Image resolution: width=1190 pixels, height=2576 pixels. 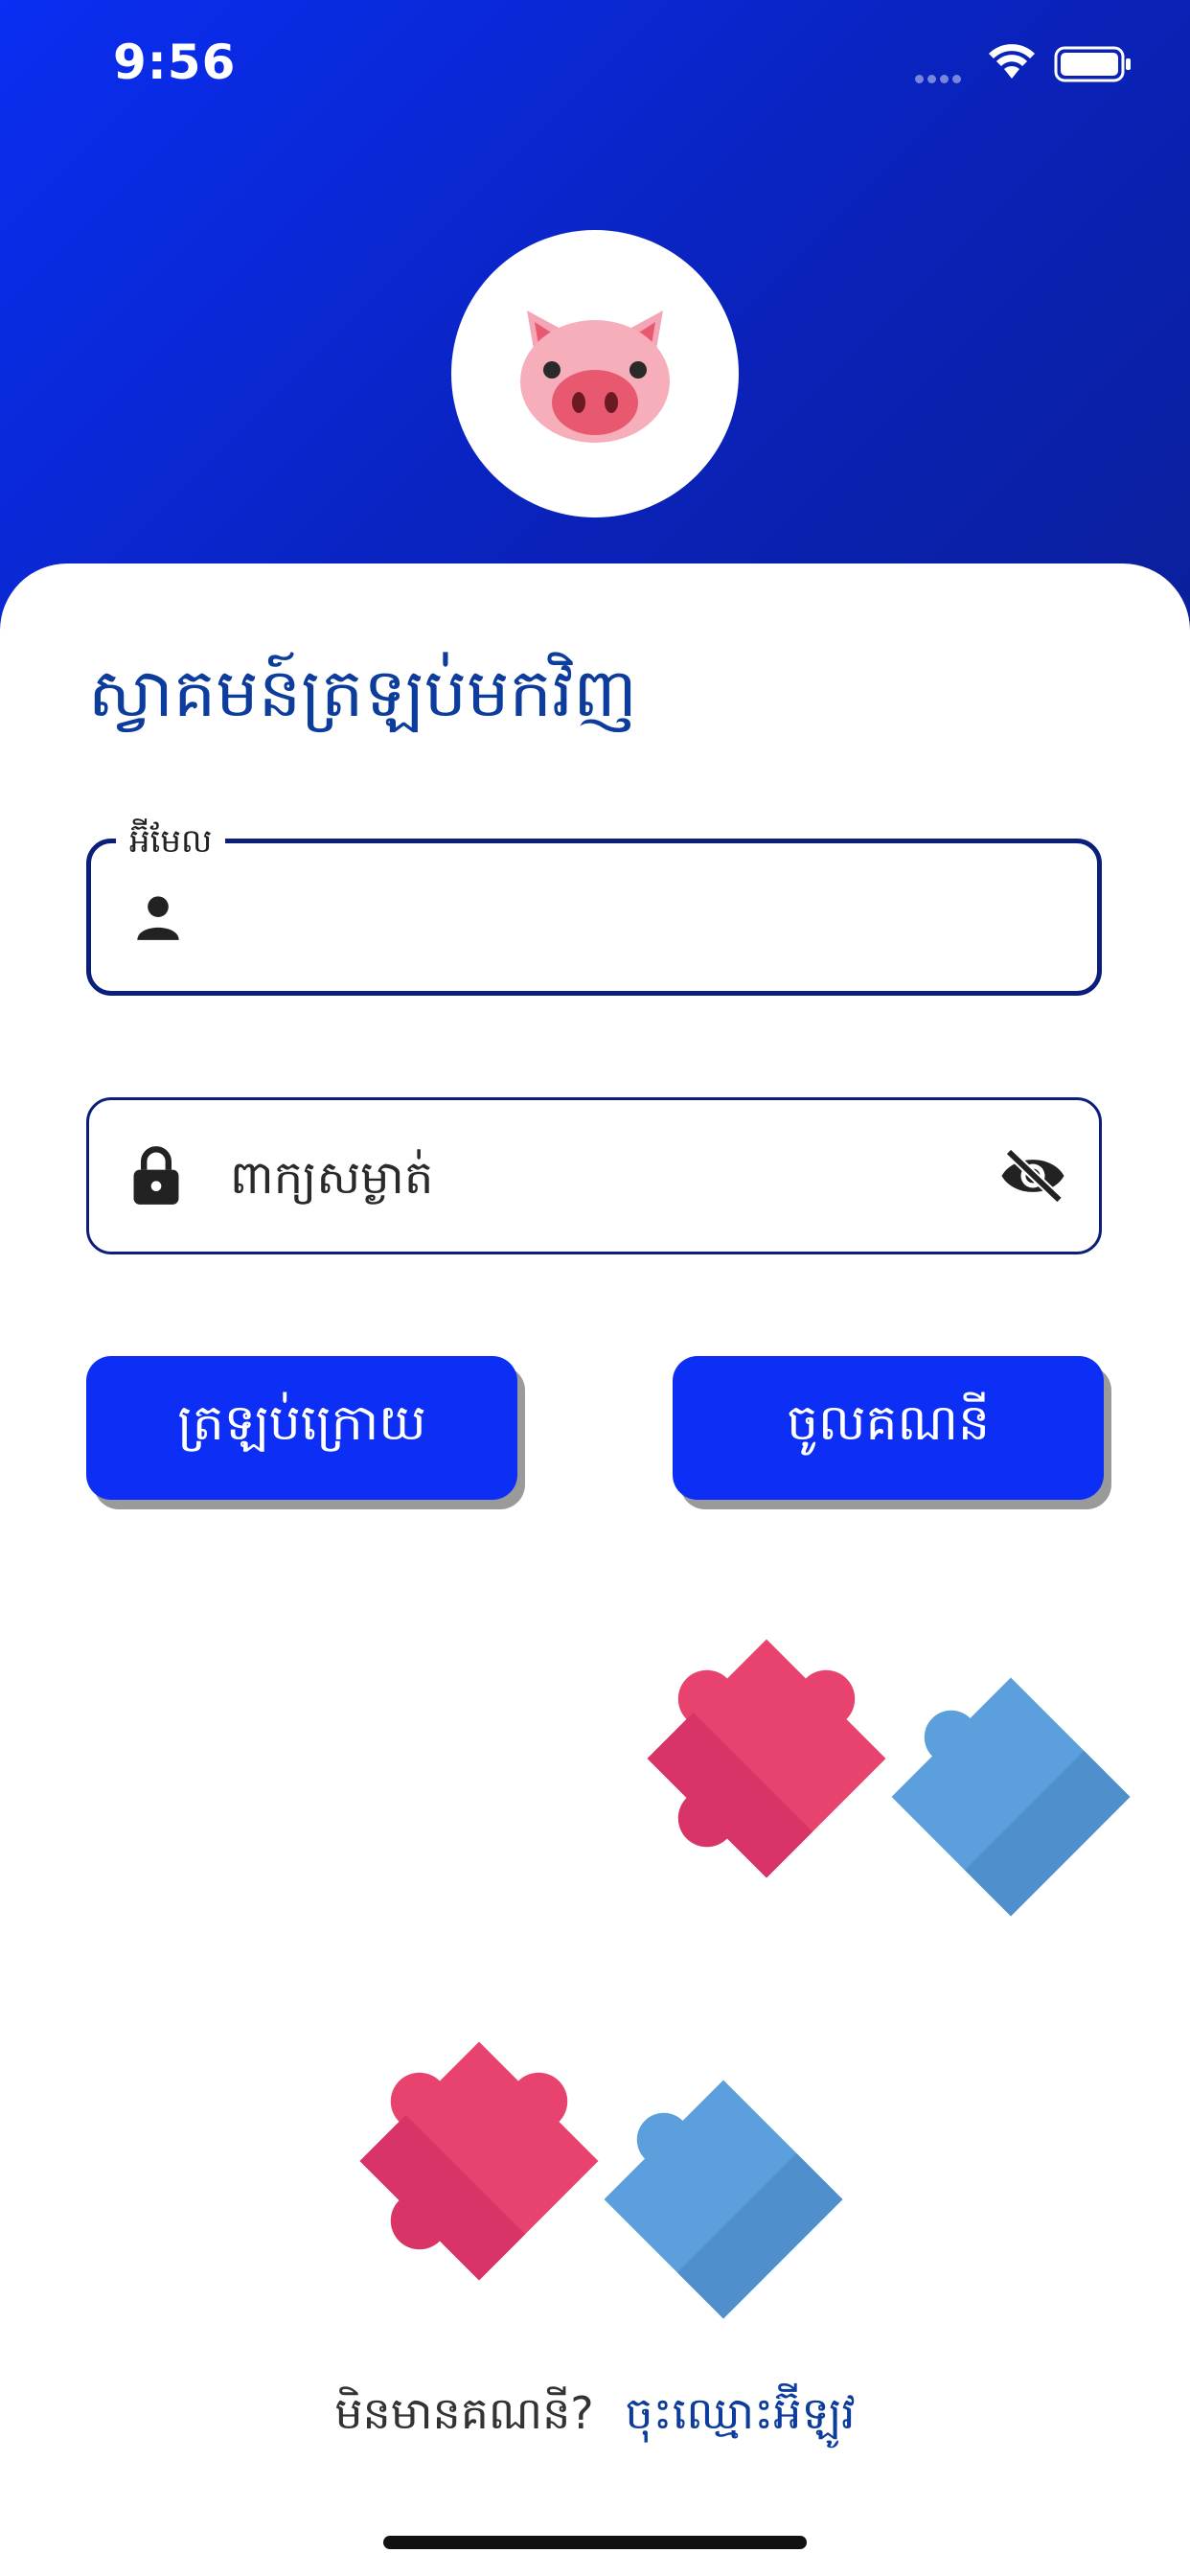 What do you see at coordinates (302, 1428) in the screenshot?
I see `back-button: ត្រឡប់ក្រោយ` at bounding box center [302, 1428].